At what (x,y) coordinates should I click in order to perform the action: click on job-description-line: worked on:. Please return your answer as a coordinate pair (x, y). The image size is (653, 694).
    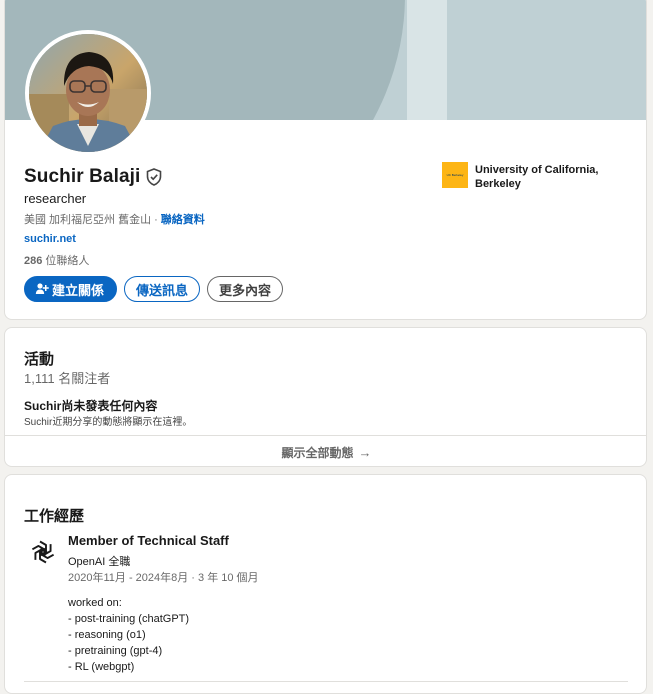
    Looking at the image, I should click on (95, 603).